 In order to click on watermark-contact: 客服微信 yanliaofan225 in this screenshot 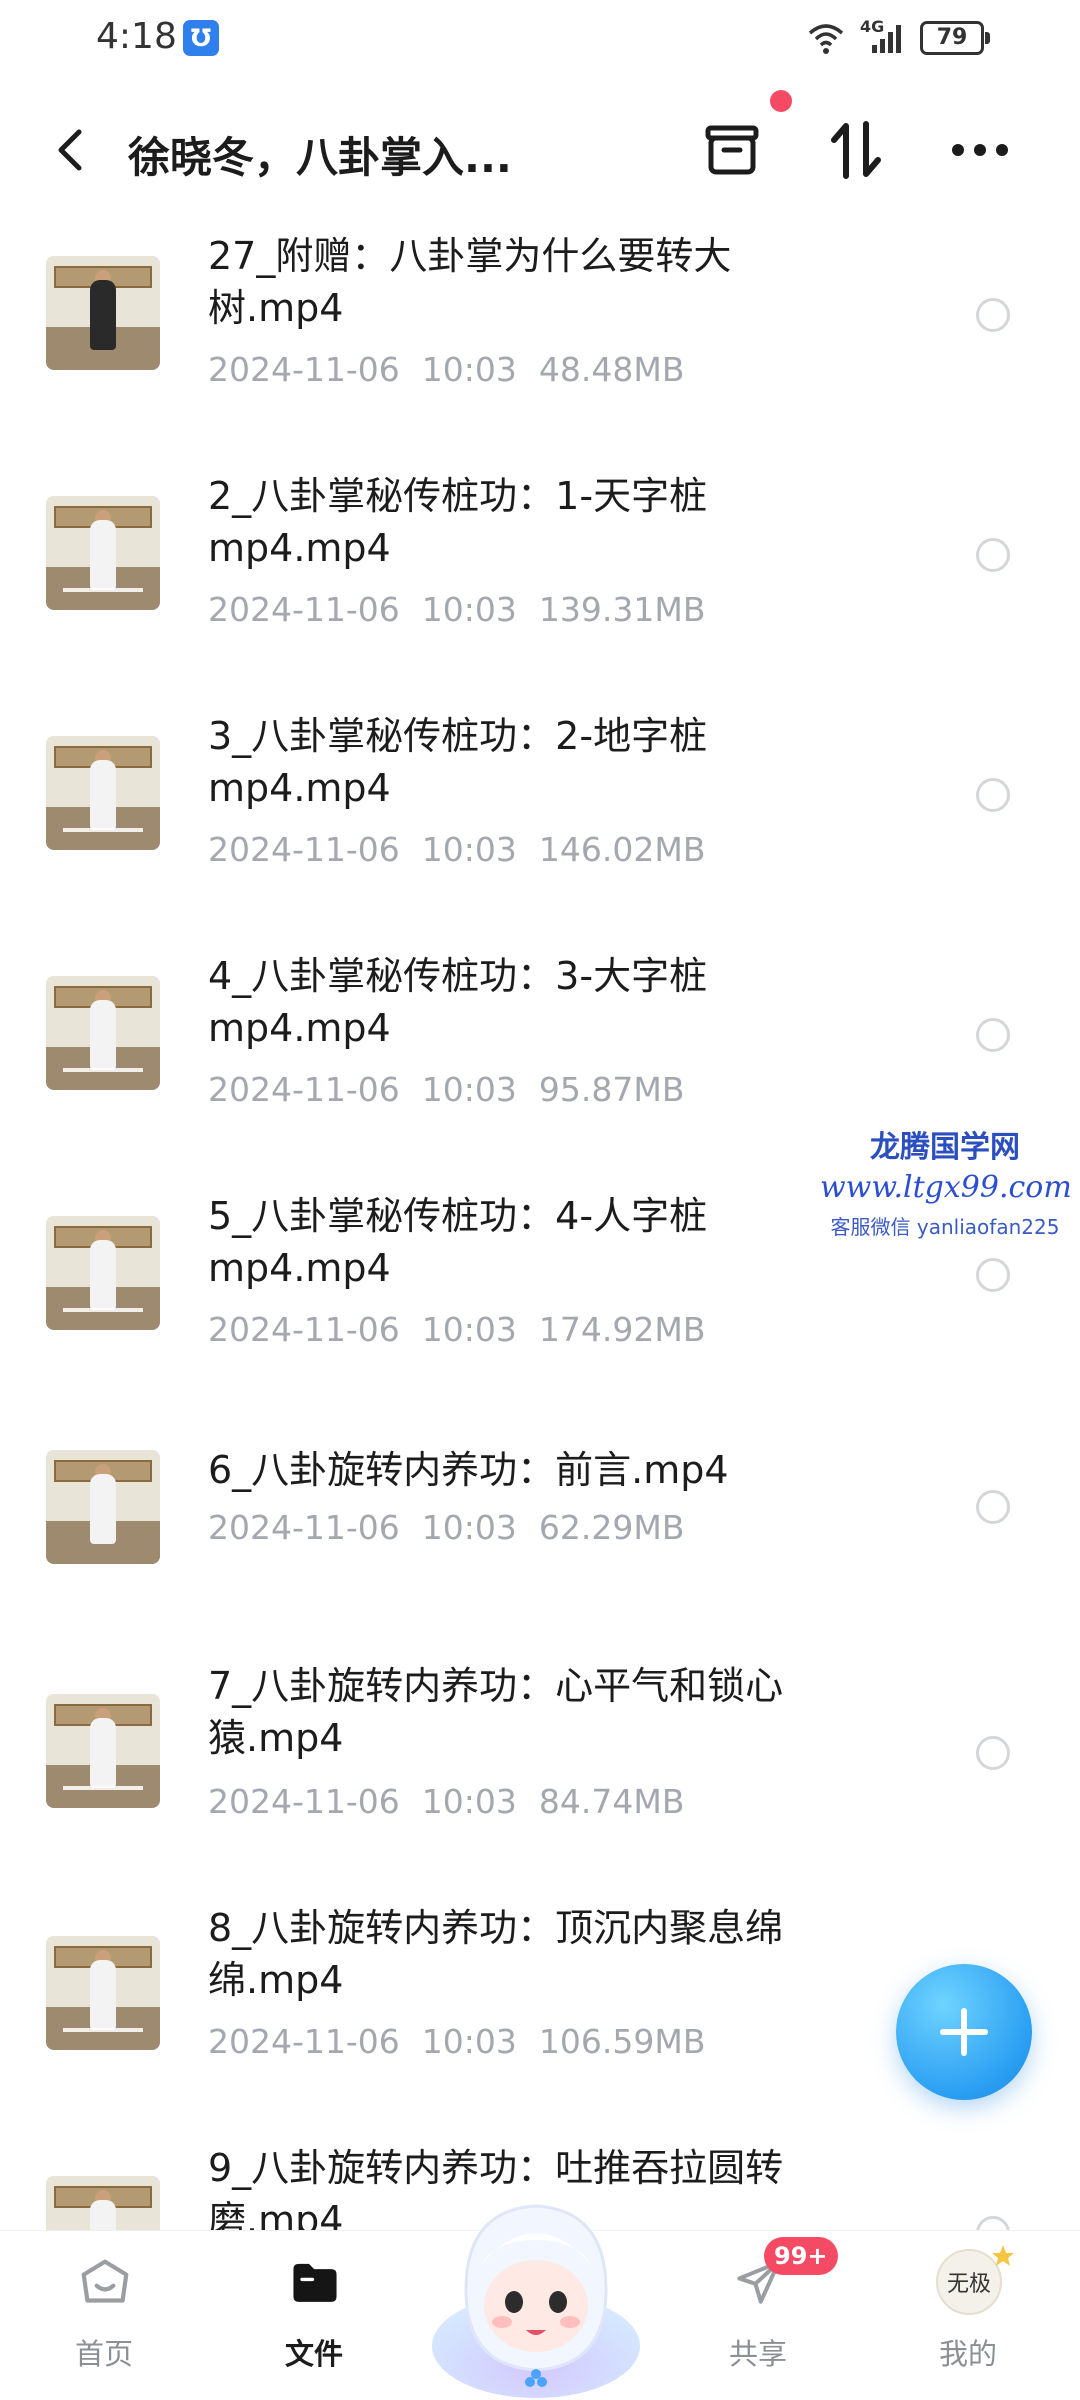, I will do `click(945, 1227)`.